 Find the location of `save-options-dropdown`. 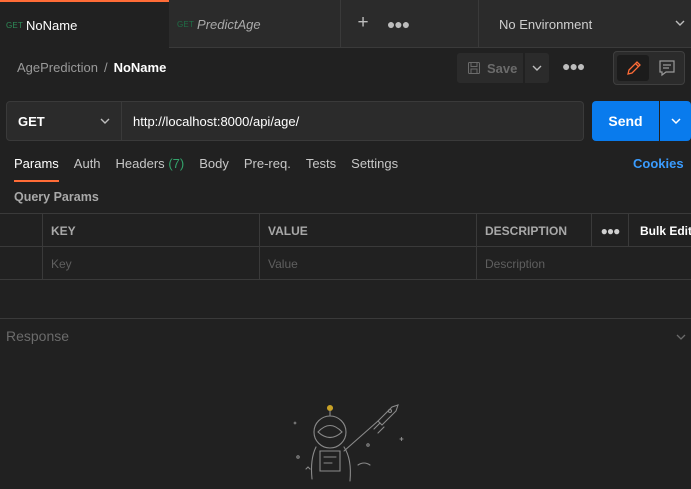

save-options-dropdown is located at coordinates (537, 68).